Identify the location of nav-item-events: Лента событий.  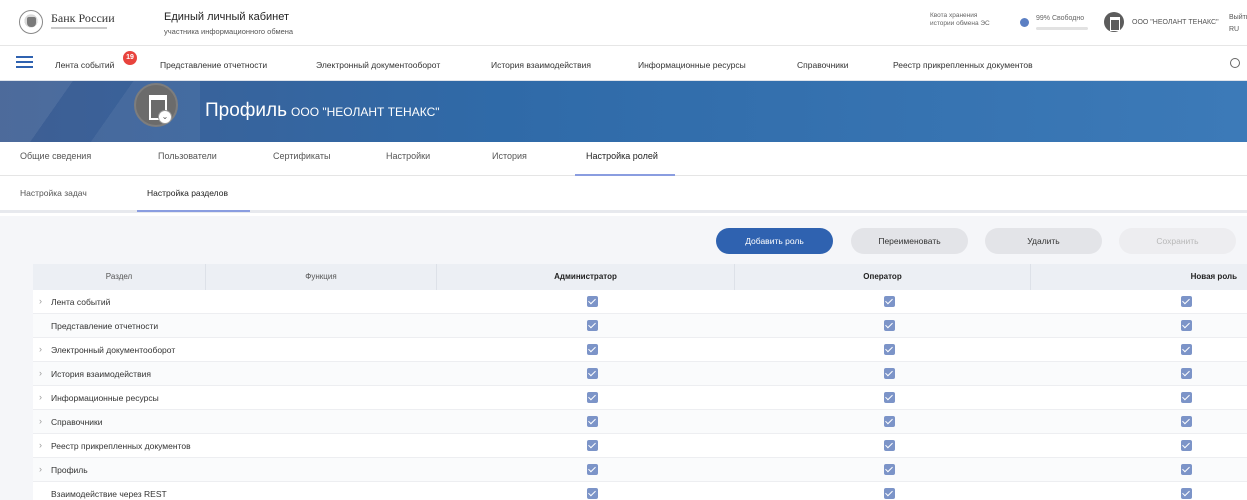
(84, 65).